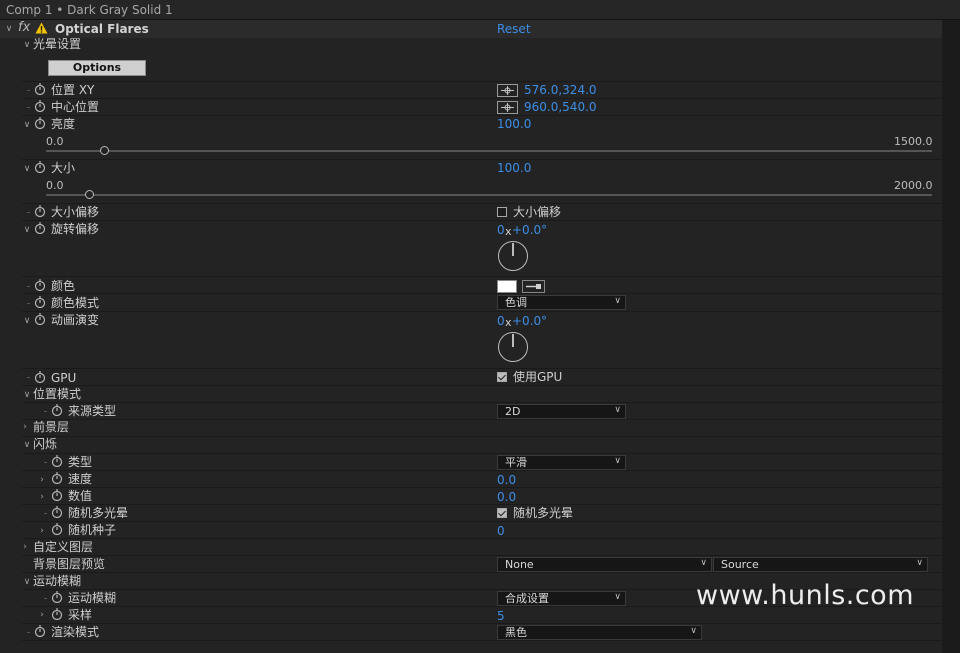 The image size is (960, 653). What do you see at coordinates (105, 150) in the screenshot?
I see `brightness-slider-handle` at bounding box center [105, 150].